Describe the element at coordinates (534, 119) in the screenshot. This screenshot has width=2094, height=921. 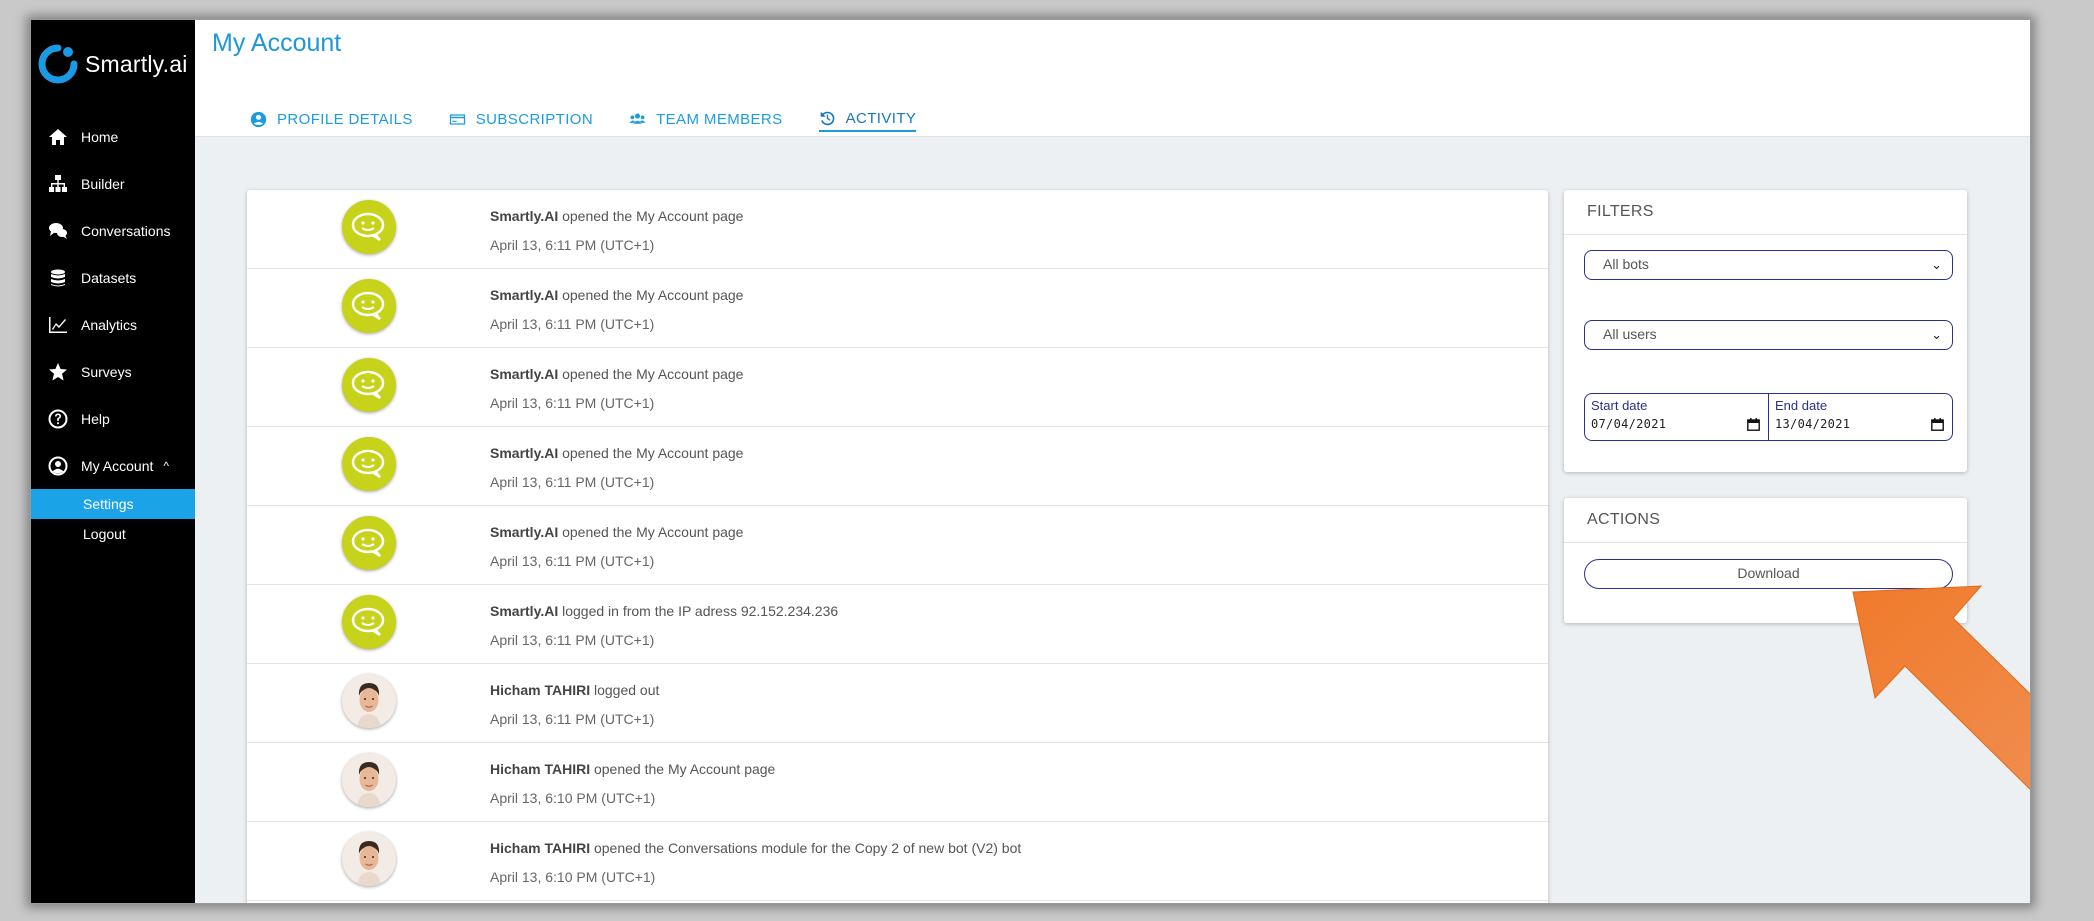
I see `tab-label: SUBSCRIPTION` at that location.